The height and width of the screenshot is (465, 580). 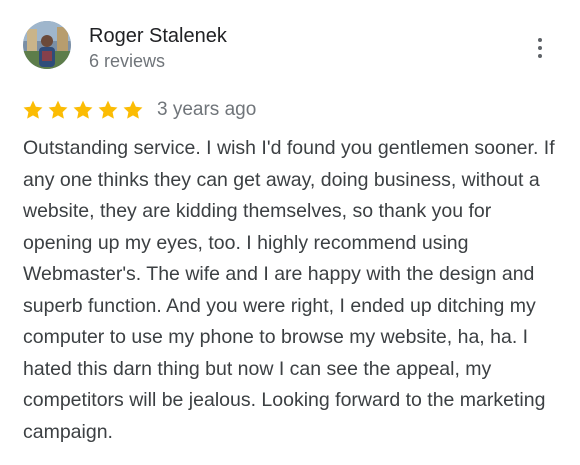 I want to click on star-rating, so click(x=83, y=110).